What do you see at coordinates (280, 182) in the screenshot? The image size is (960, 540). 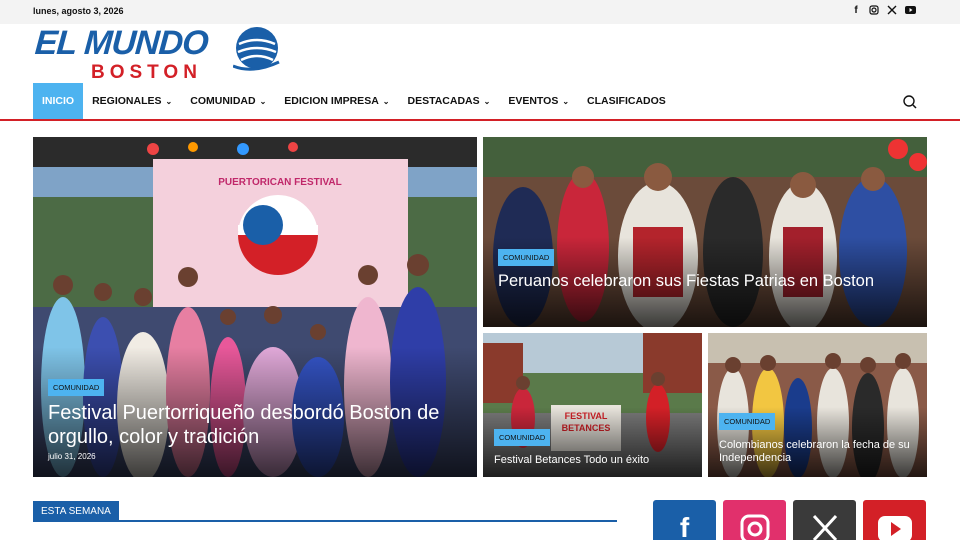 I see `svg-text: PUERTORICAN FESTIVAL` at bounding box center [280, 182].